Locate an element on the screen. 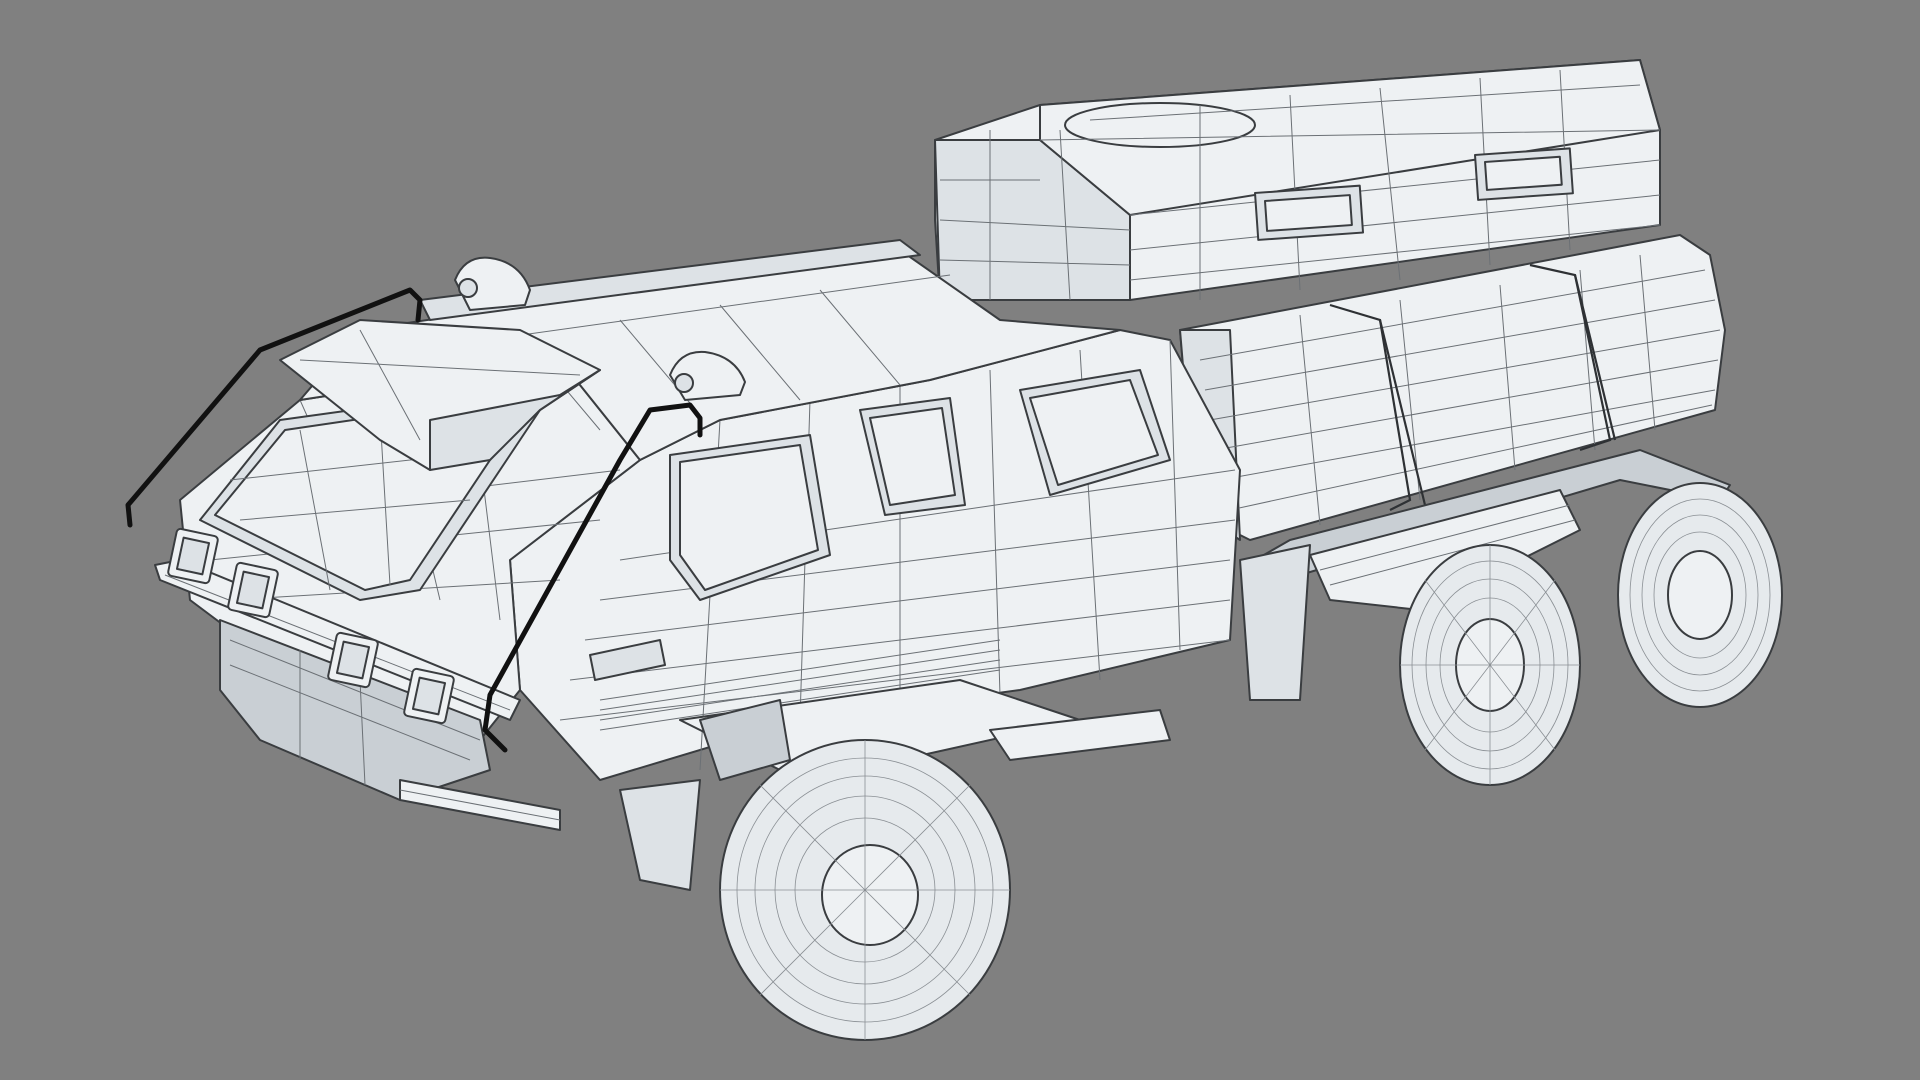 This screenshot has height=1080, width=1920. wheel-front is located at coordinates (865, 890).